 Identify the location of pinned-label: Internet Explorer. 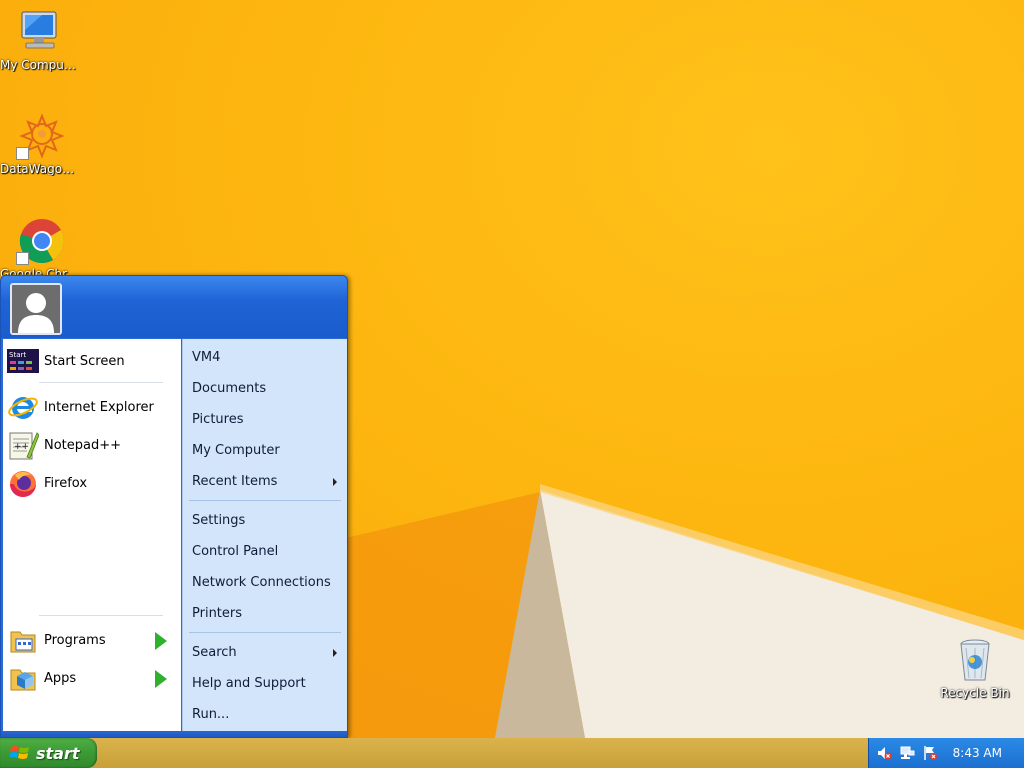
(99, 407).